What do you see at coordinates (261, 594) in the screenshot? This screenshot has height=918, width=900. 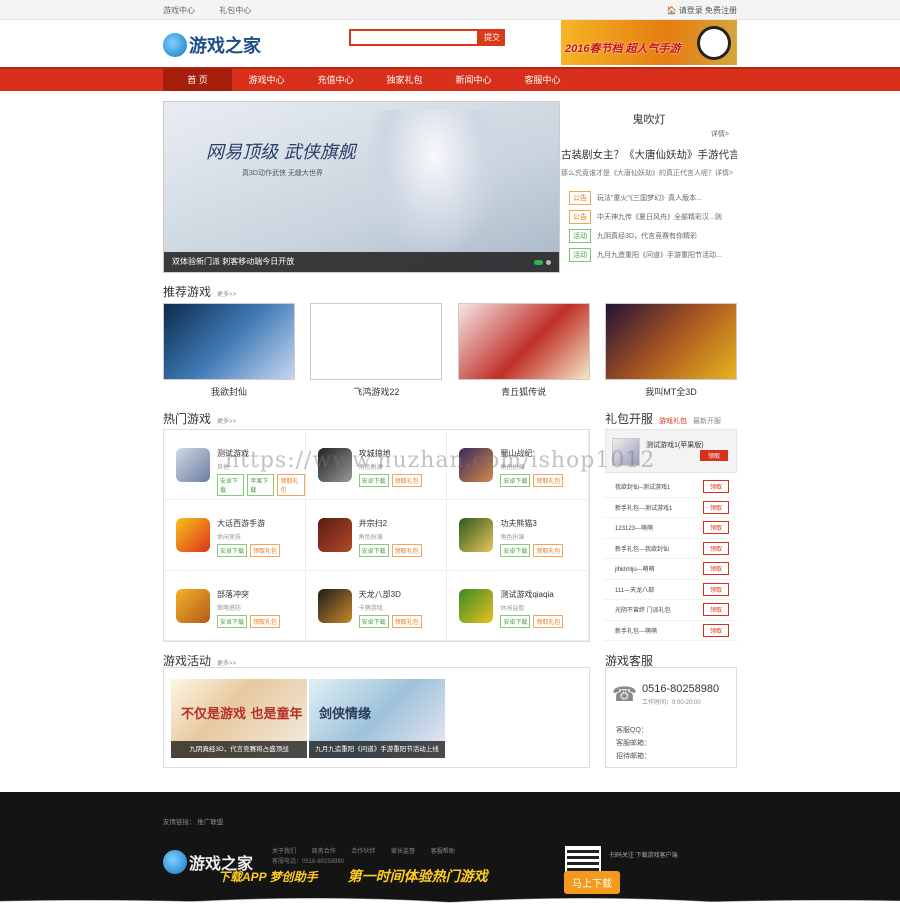 I see `game-name: 部落冲突` at bounding box center [261, 594].